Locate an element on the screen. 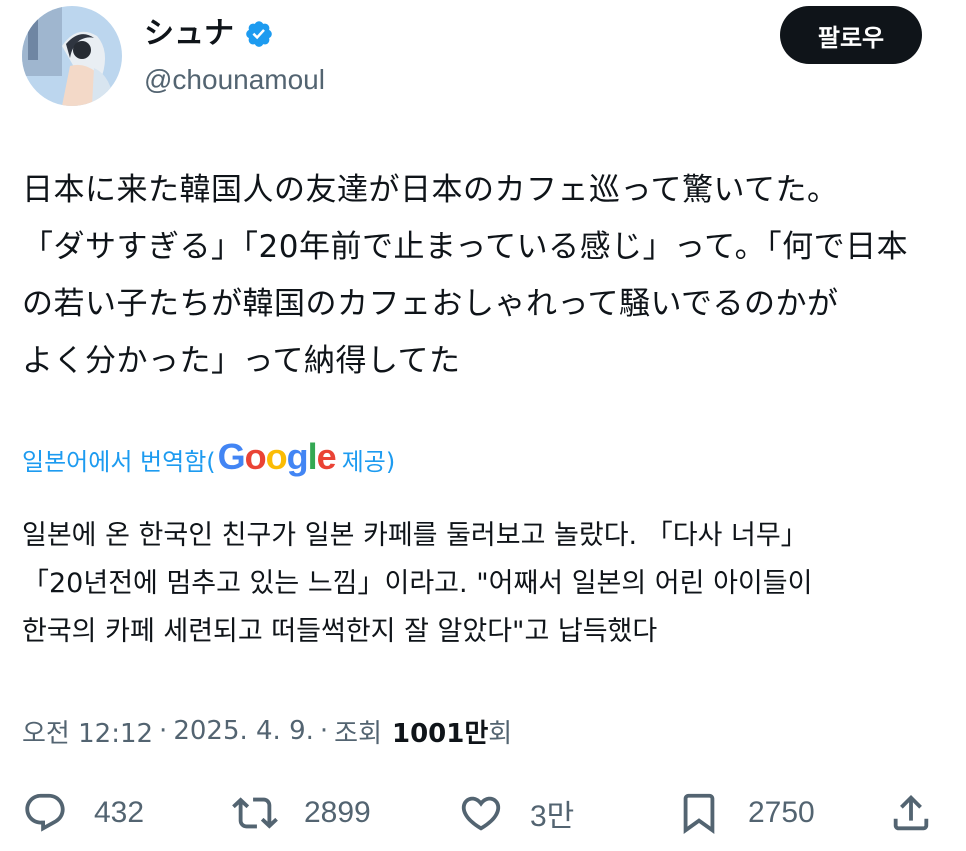 This screenshot has height=851, width=966. tweet-meta: 오전 12:12 · 2025. 4. 9. · 조회 1001만 회 is located at coordinates (267, 731).